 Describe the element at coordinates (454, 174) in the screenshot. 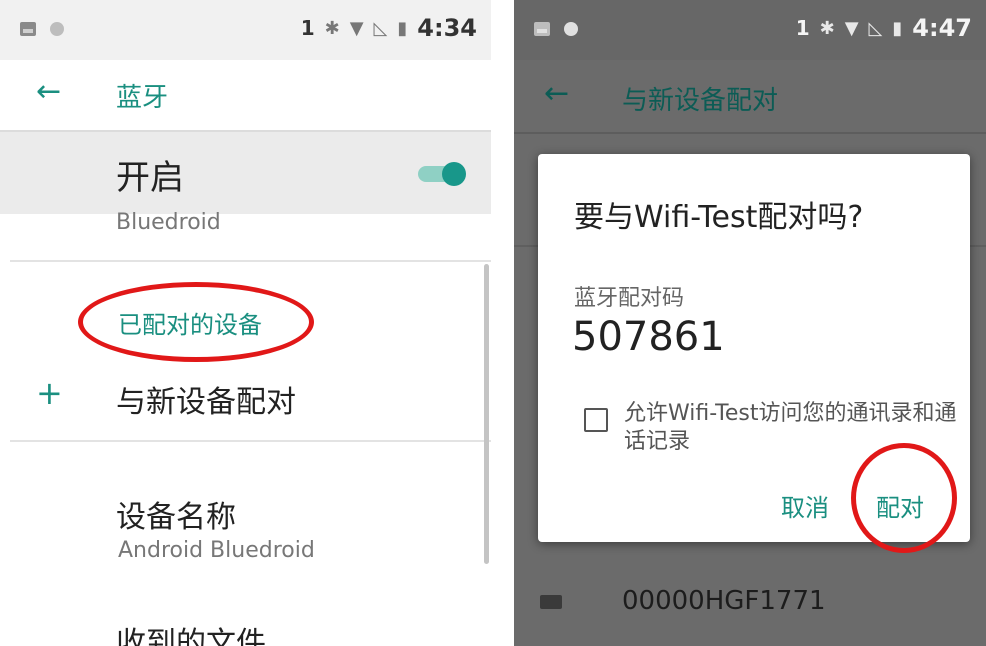

I see `switch-thumb` at that location.